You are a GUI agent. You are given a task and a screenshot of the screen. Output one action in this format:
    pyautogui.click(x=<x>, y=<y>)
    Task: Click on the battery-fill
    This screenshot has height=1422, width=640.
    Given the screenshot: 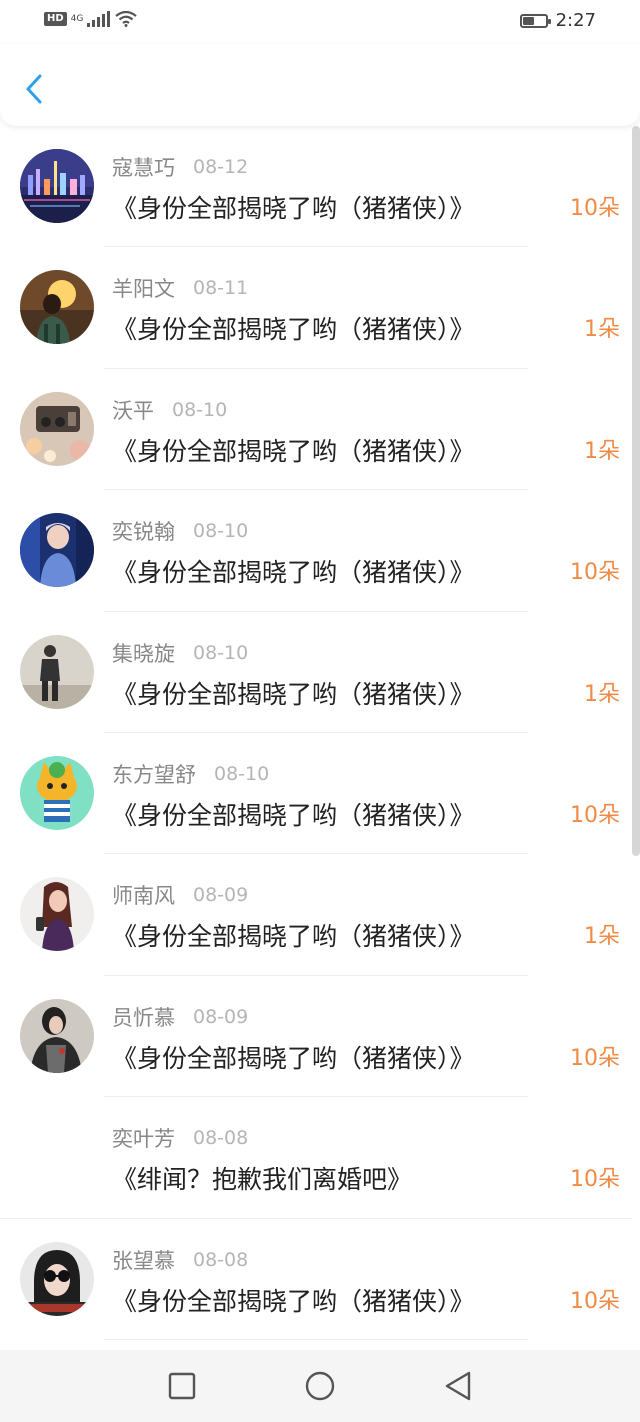 What is the action you would take?
    pyautogui.click(x=528, y=20)
    